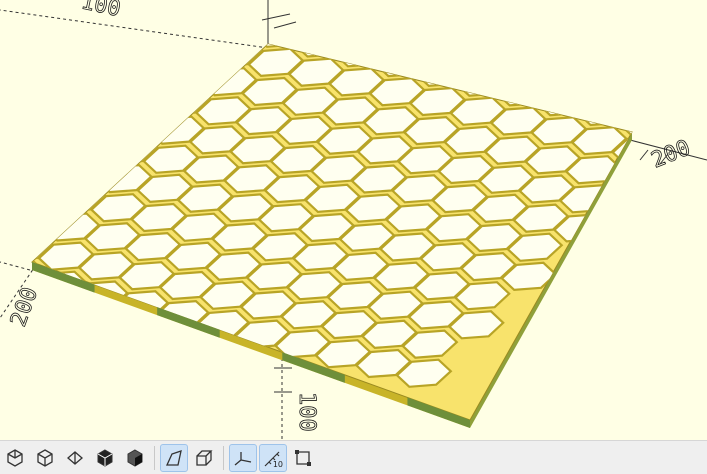  I want to click on show-scale-markers-button: 10, so click(273, 457).